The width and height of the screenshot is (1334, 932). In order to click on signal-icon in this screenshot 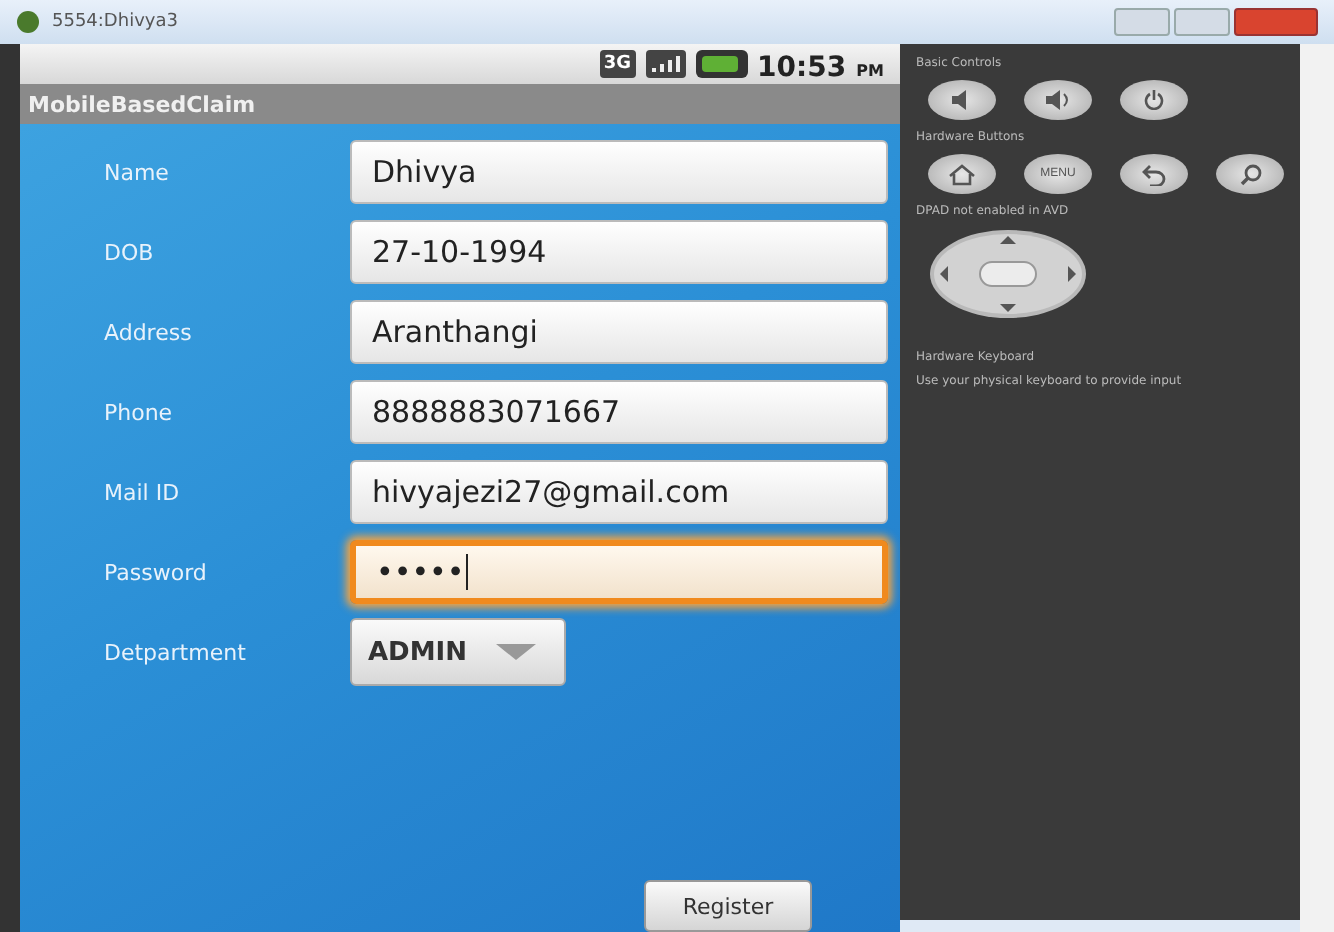, I will do `click(665, 64)`.